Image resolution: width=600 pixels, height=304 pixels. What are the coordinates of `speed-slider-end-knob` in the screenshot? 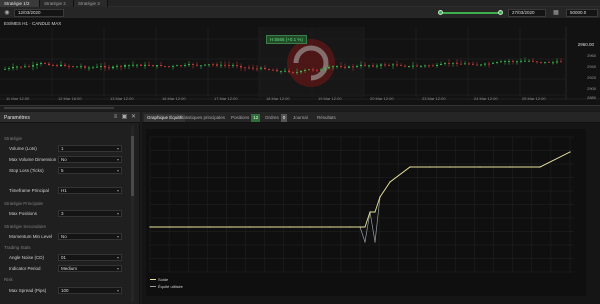 It's located at (500, 12).